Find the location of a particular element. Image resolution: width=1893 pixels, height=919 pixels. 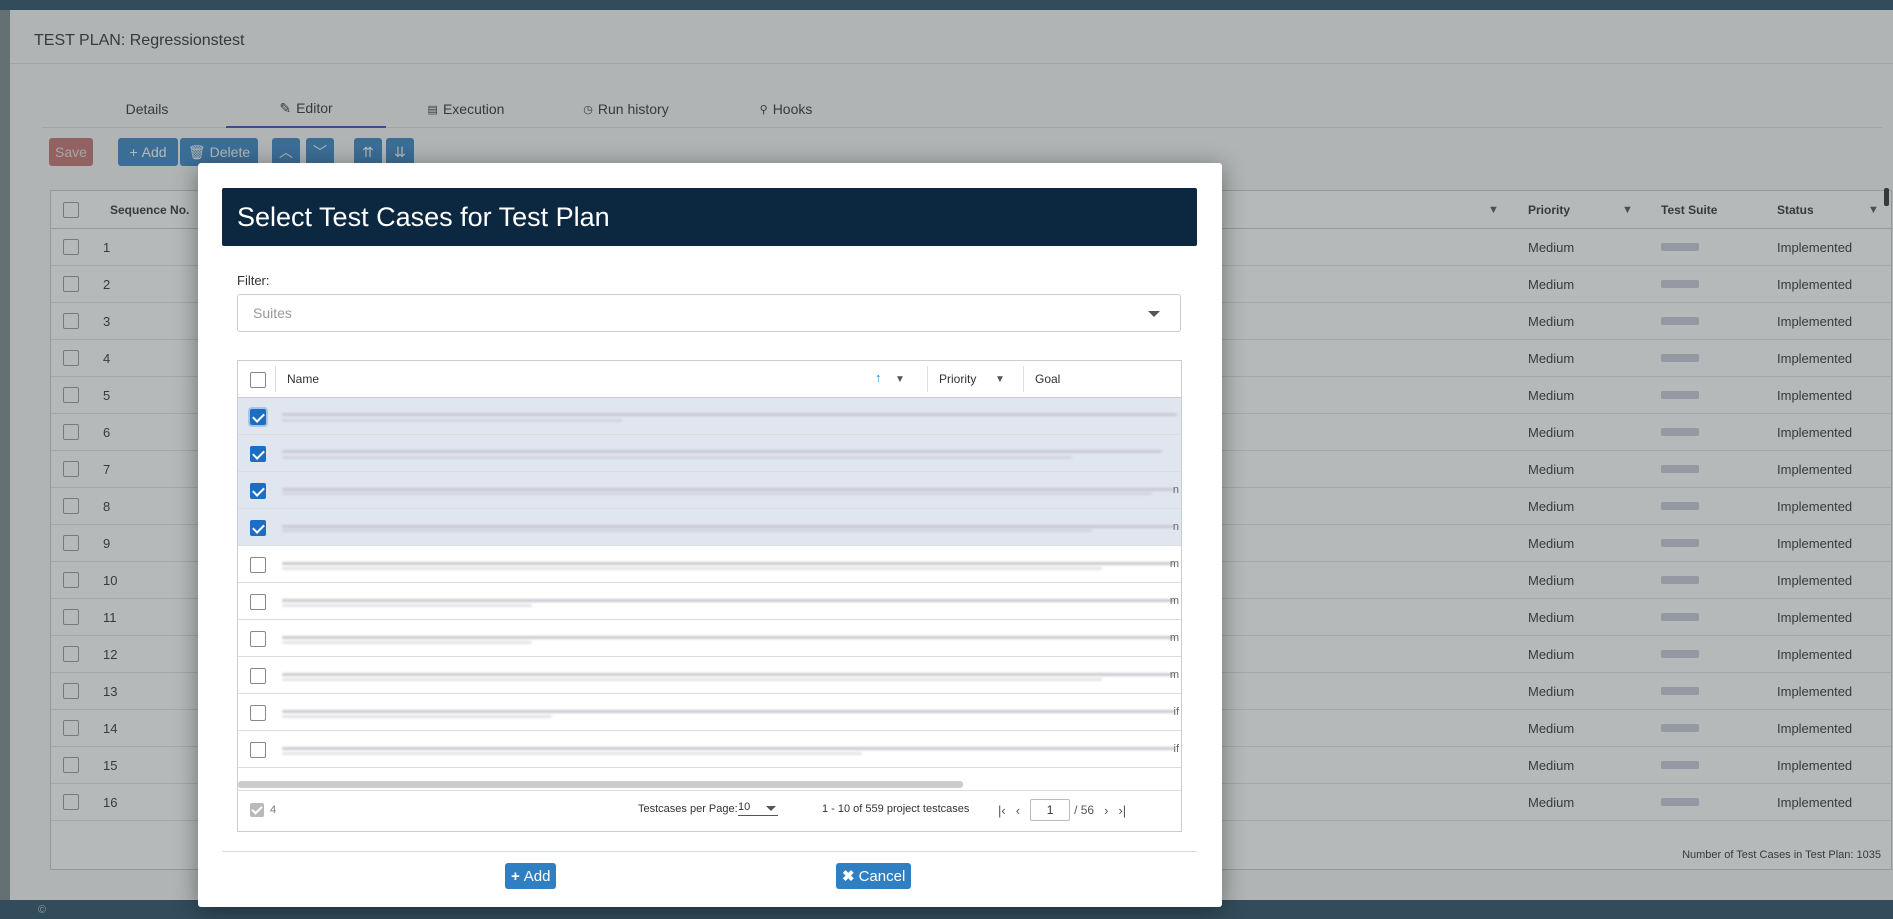

per-page-value: 10 is located at coordinates (744, 807).